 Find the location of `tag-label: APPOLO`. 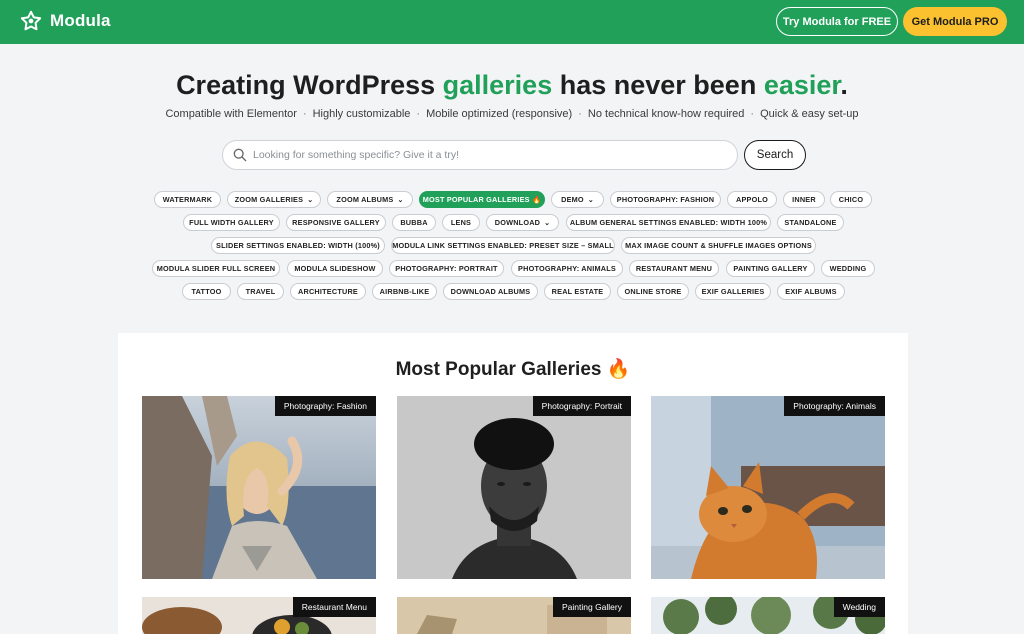

tag-label: APPOLO is located at coordinates (751, 199).